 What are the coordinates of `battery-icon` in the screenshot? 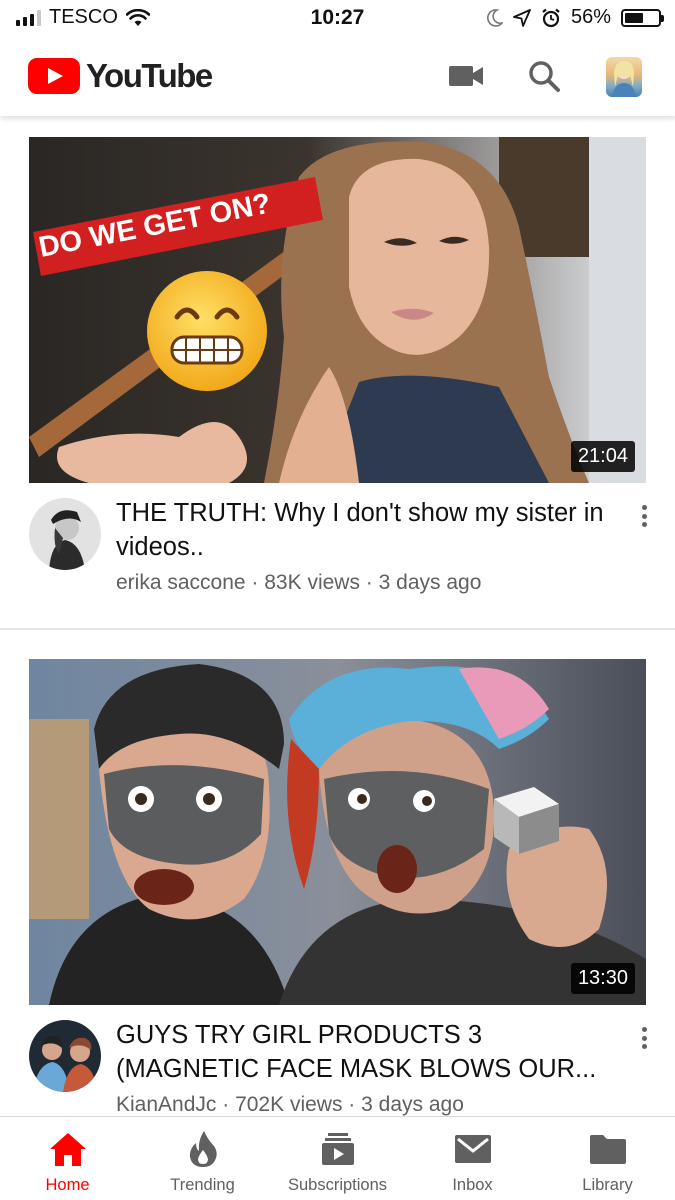 It's located at (642, 17).